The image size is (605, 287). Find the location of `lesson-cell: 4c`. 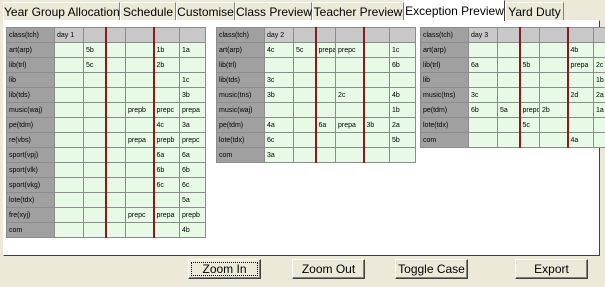

lesson-cell: 4c is located at coordinates (166, 125).